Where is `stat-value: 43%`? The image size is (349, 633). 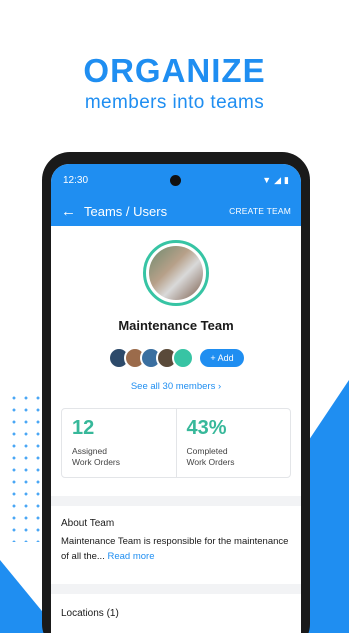 stat-value: 43% is located at coordinates (206, 428).